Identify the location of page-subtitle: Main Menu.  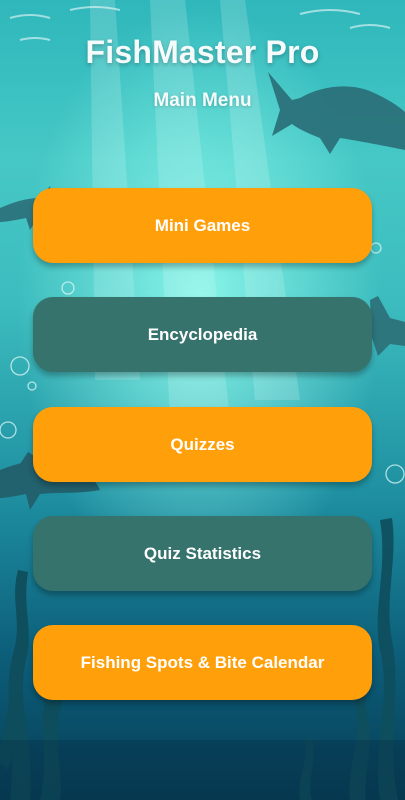
(202, 100).